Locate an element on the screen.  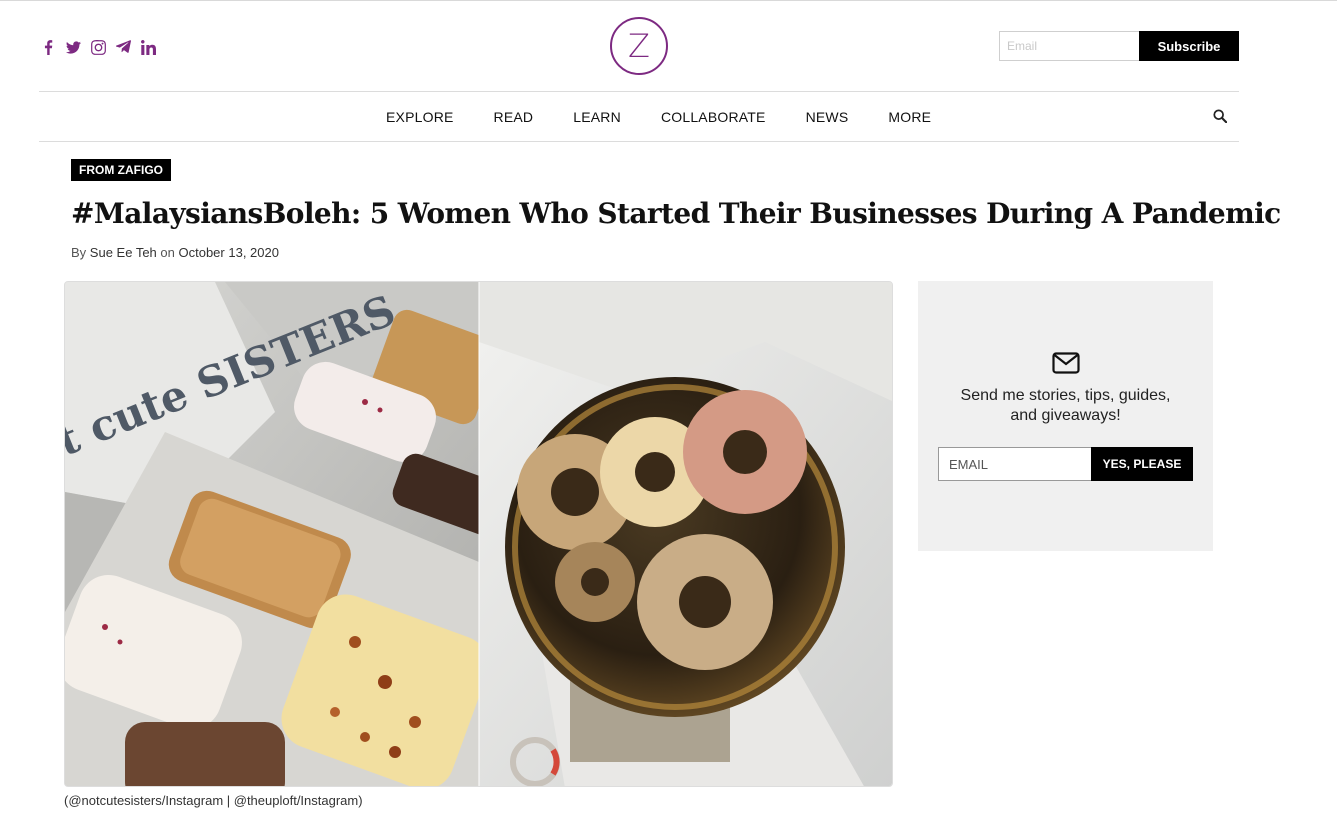
byline-on: on is located at coordinates (167, 252).